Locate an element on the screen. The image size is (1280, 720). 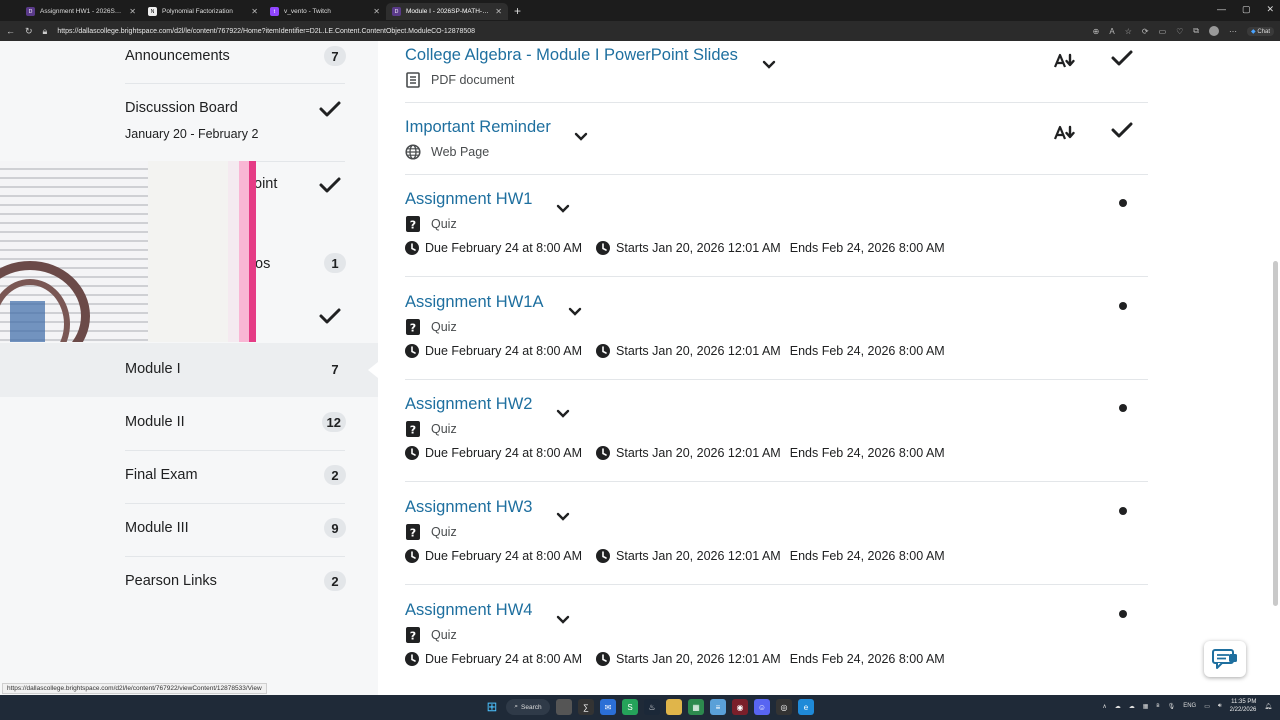
search-icon: ⌕ is located at coordinates (516, 706).